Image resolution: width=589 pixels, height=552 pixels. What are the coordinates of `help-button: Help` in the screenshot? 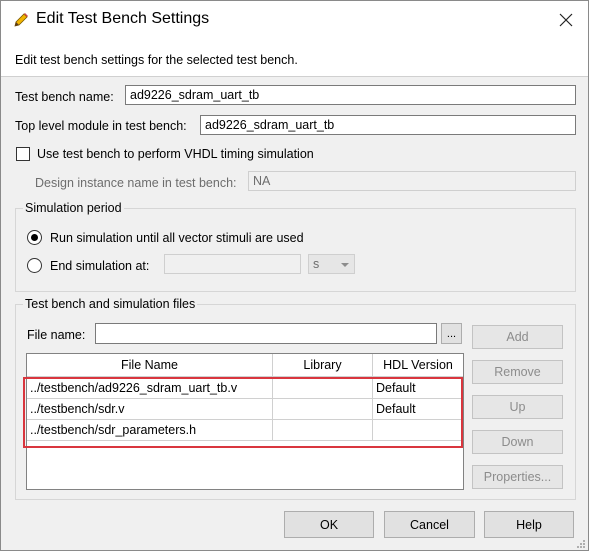 It's located at (529, 524).